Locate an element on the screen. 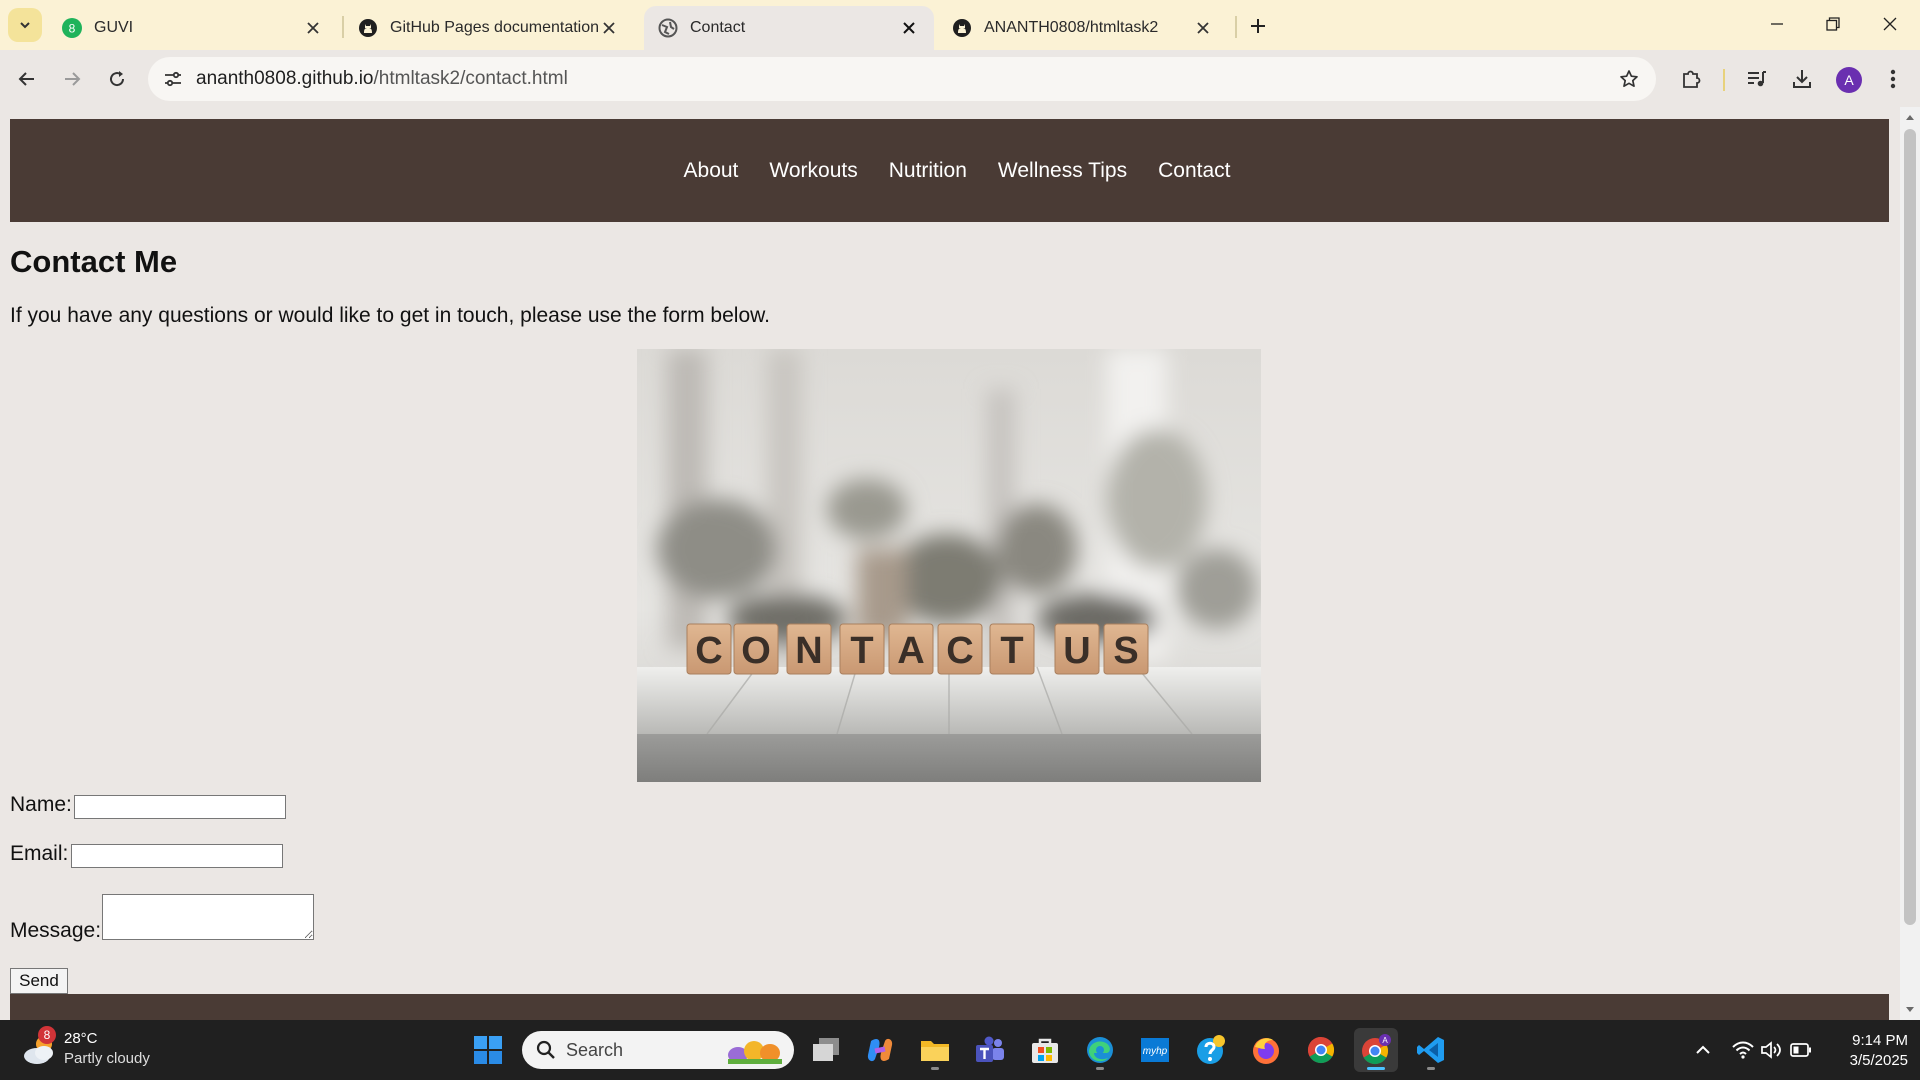 The width and height of the screenshot is (1920, 1080). vscode-icon is located at coordinates (1430, 1050).